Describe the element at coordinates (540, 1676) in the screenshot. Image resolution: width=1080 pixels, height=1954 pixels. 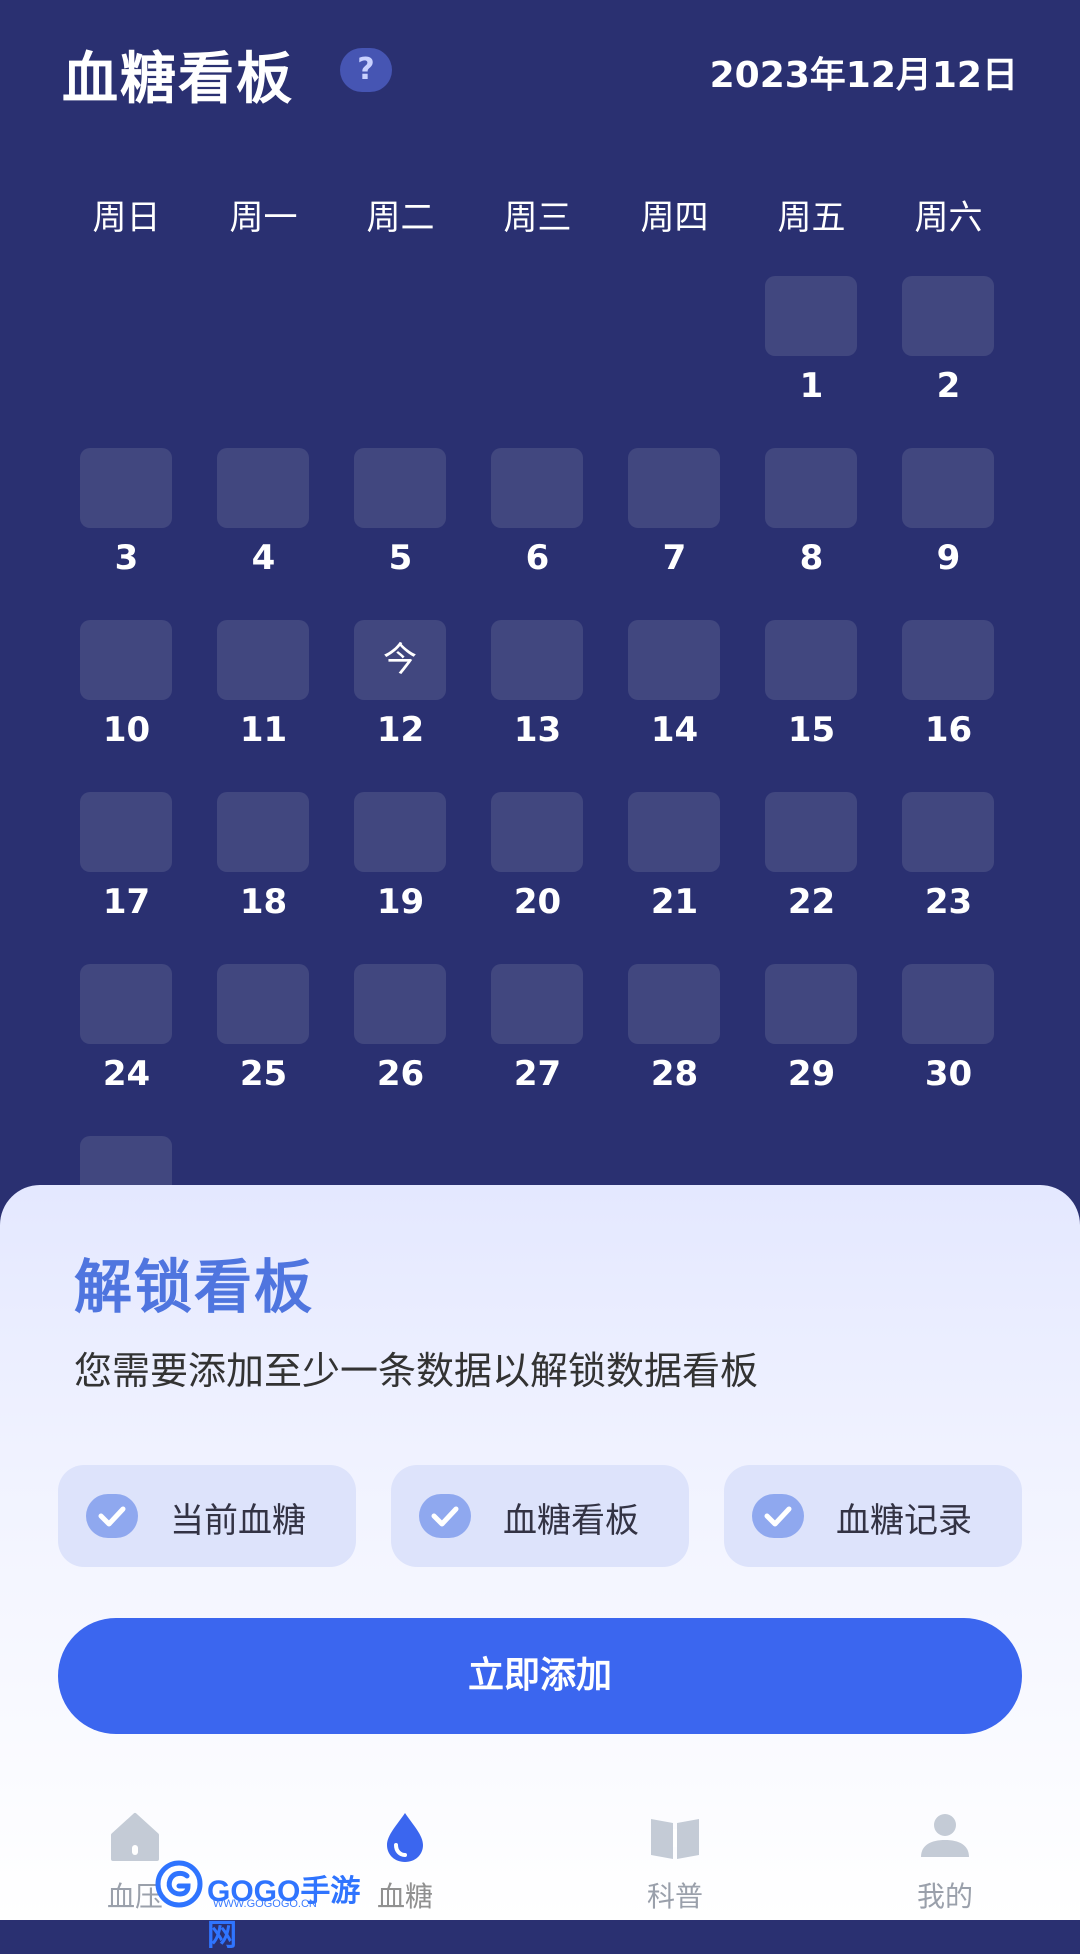
I see `add-now-button: 立即添加` at that location.